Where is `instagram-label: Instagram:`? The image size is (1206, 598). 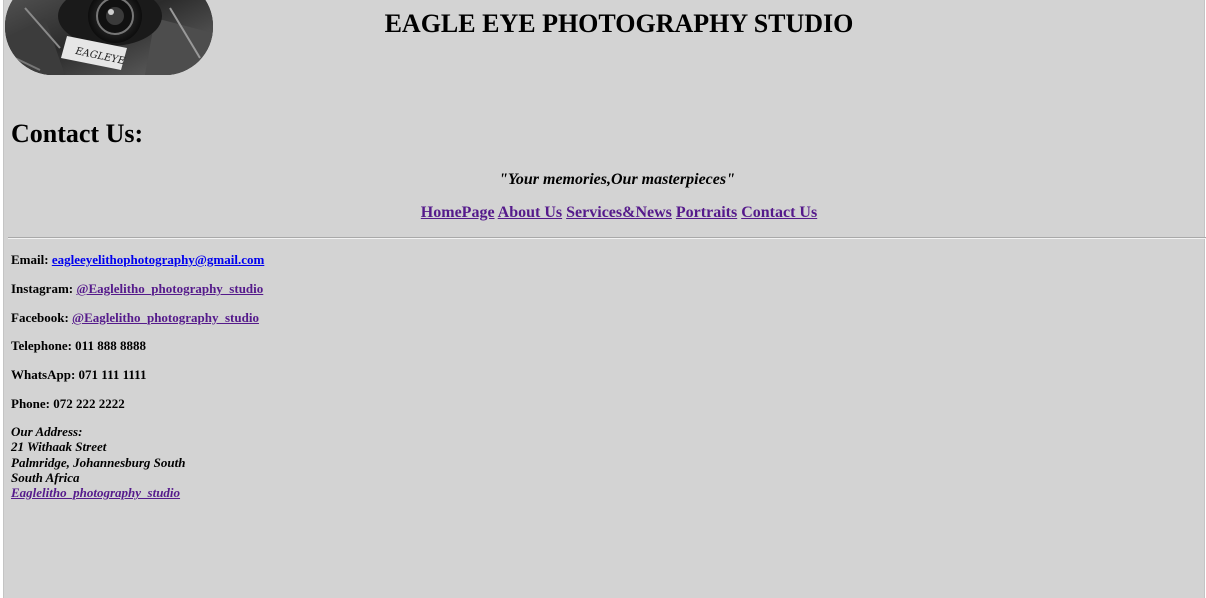 instagram-label: Instagram: is located at coordinates (42, 288).